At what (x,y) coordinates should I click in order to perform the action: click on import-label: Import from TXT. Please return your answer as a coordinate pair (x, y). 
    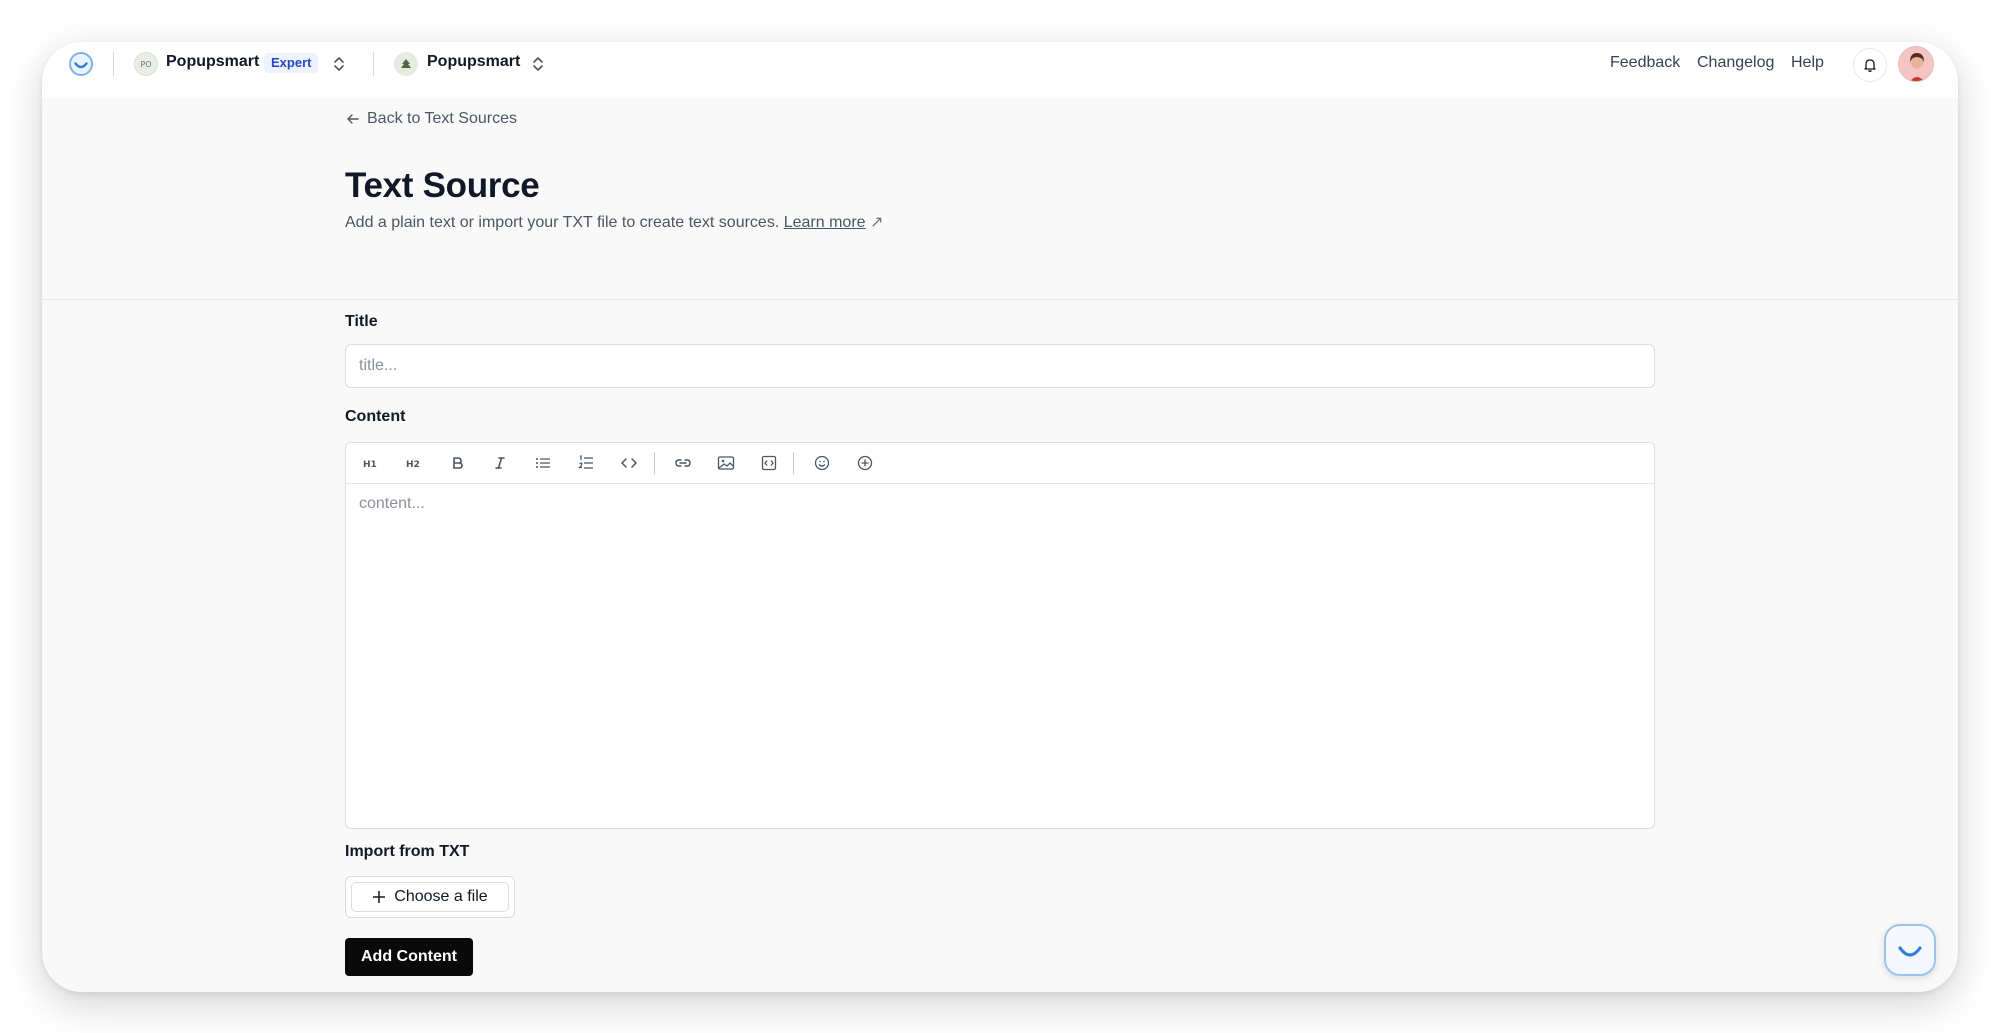
    Looking at the image, I should click on (407, 851).